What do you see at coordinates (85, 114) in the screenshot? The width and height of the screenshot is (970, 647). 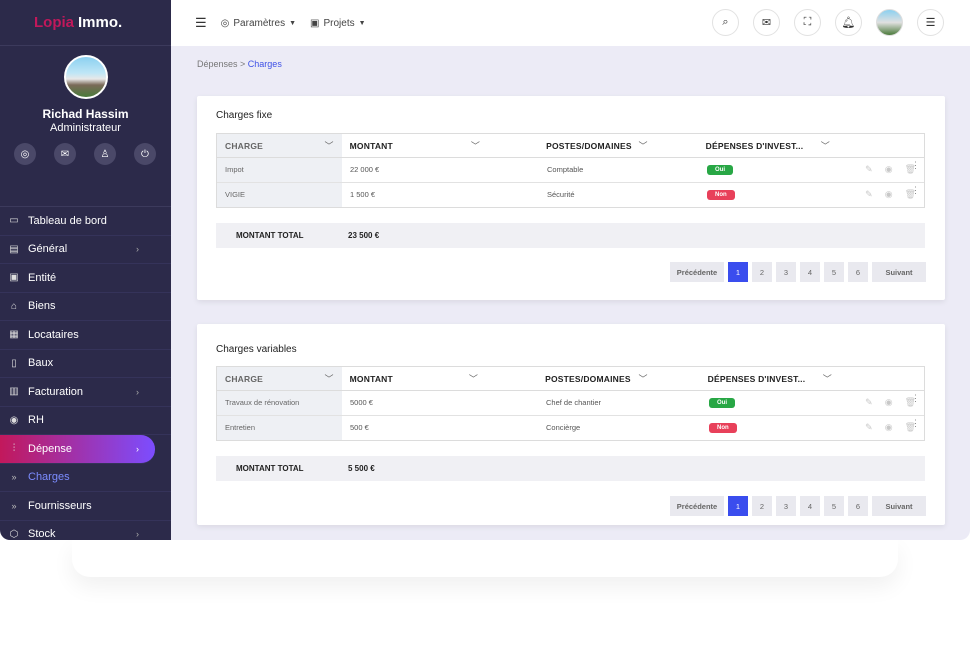 I see `user-name: Richad Hassim` at bounding box center [85, 114].